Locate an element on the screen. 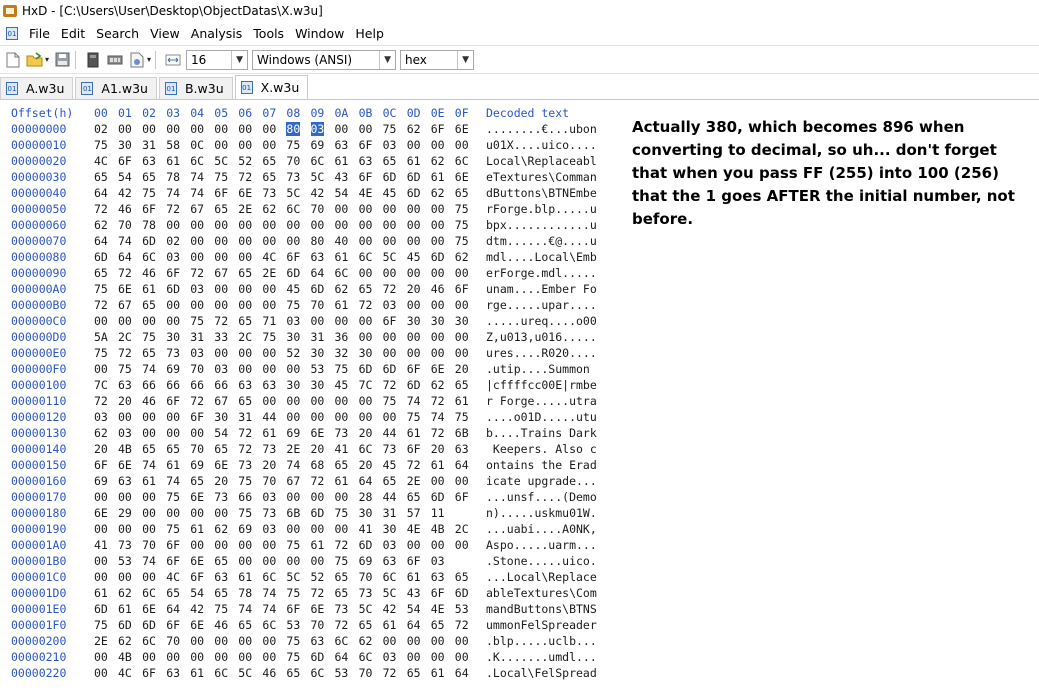 The height and width of the screenshot is (692, 1039). chevron-down-icon: ▼ is located at coordinates (465, 59).